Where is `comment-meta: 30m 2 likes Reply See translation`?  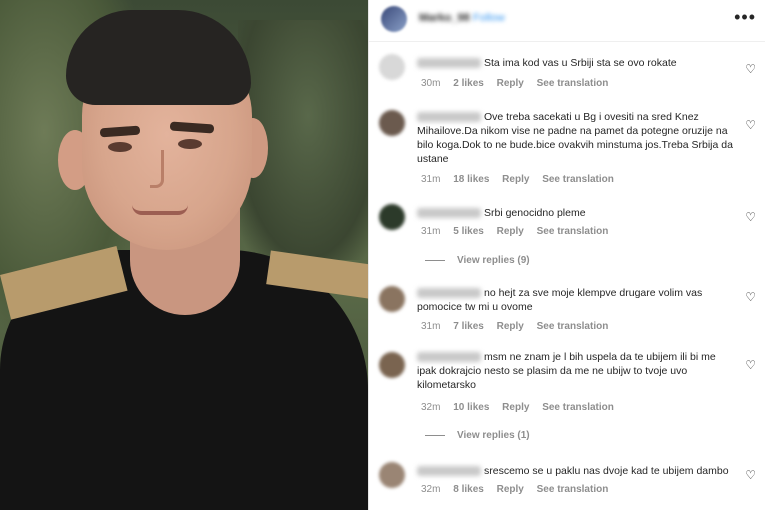 comment-meta: 30m 2 likes Reply See translation is located at coordinates (519, 83).